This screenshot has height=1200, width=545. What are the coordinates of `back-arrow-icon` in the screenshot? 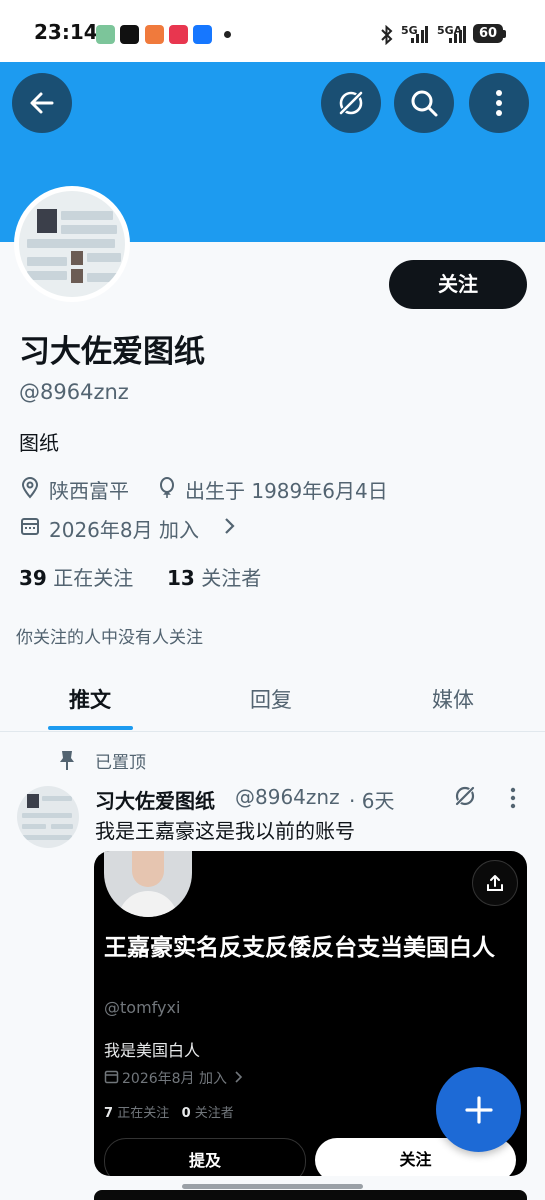 It's located at (42, 103).